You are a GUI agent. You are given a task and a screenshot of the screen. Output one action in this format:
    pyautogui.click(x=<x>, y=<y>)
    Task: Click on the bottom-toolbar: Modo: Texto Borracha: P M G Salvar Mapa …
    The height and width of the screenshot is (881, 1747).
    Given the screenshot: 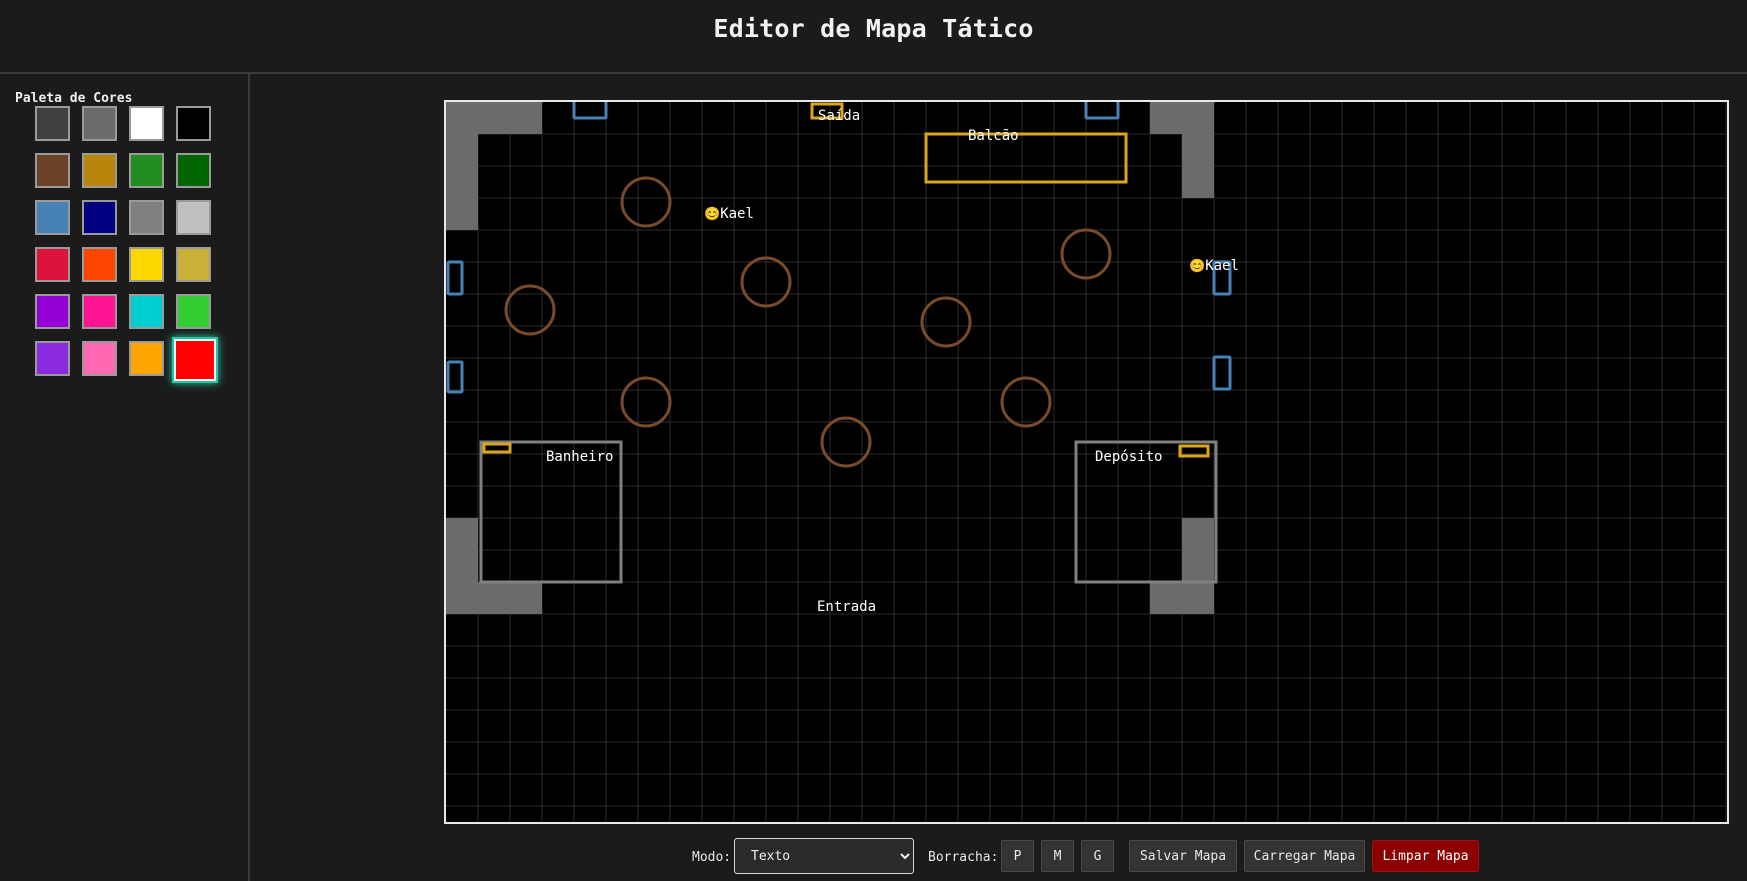 What is the action you would take?
    pyautogui.click(x=873, y=856)
    